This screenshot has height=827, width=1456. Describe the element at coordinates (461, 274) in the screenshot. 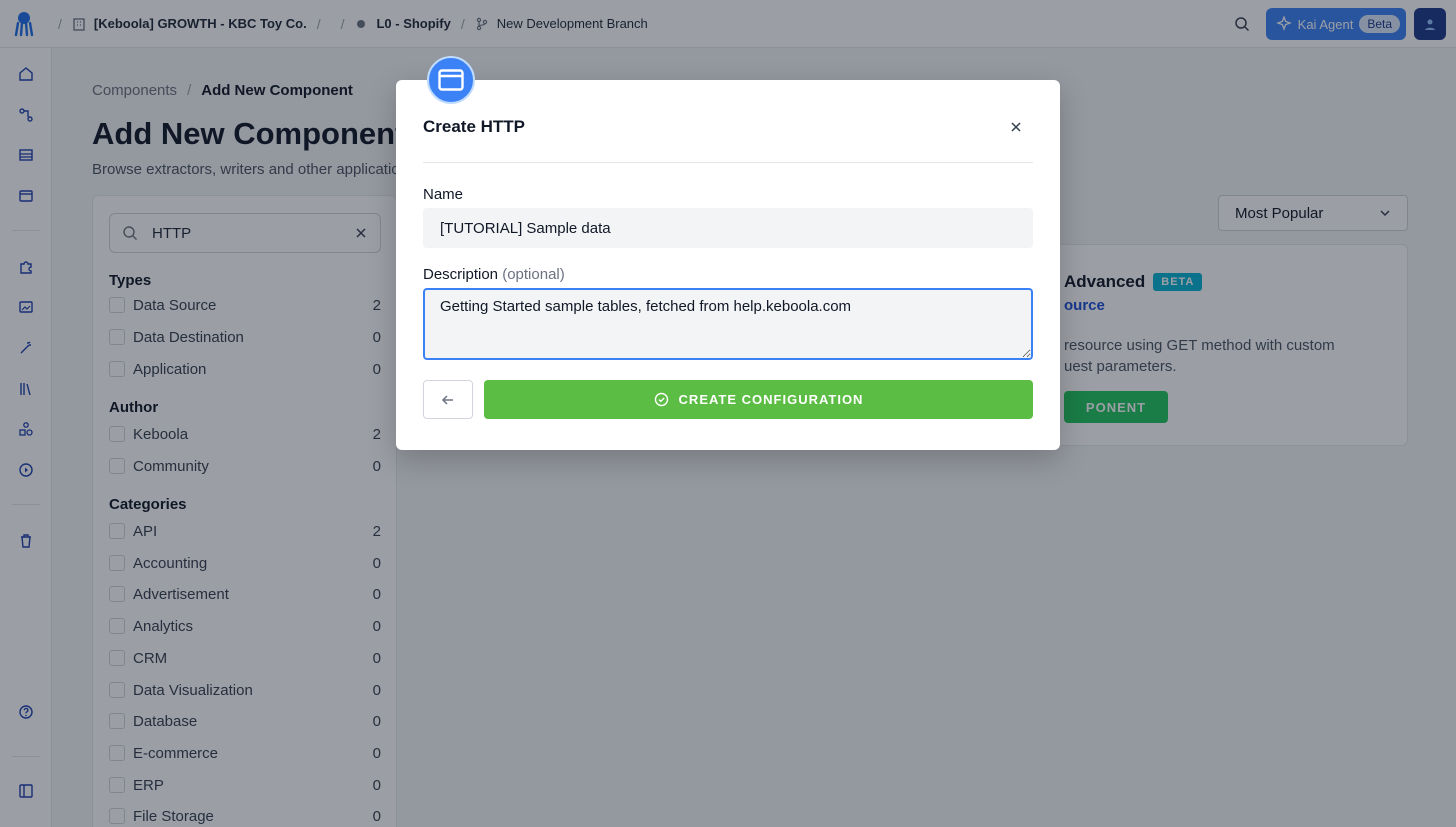

I see `description-label-text: Description` at that location.